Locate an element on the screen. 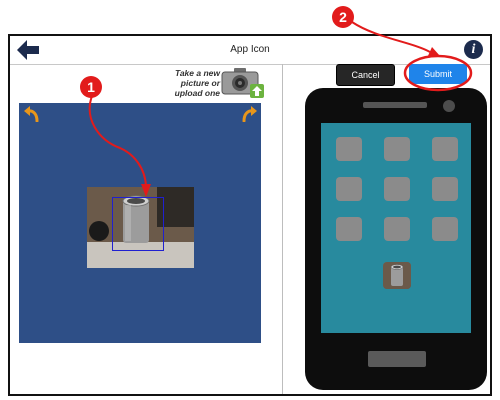 The image size is (500, 400). panel-divider is located at coordinates (282, 229).